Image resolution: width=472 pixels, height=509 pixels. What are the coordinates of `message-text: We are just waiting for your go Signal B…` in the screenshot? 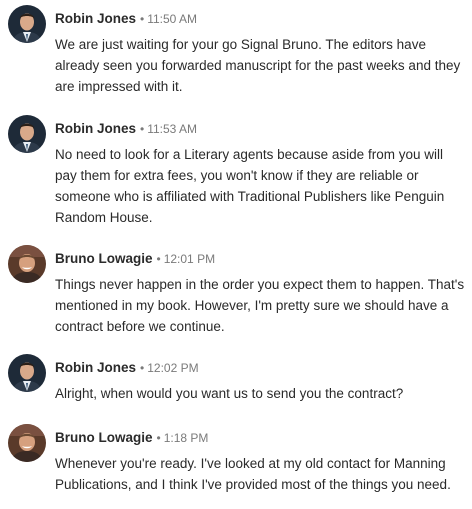 It's located at (258, 65).